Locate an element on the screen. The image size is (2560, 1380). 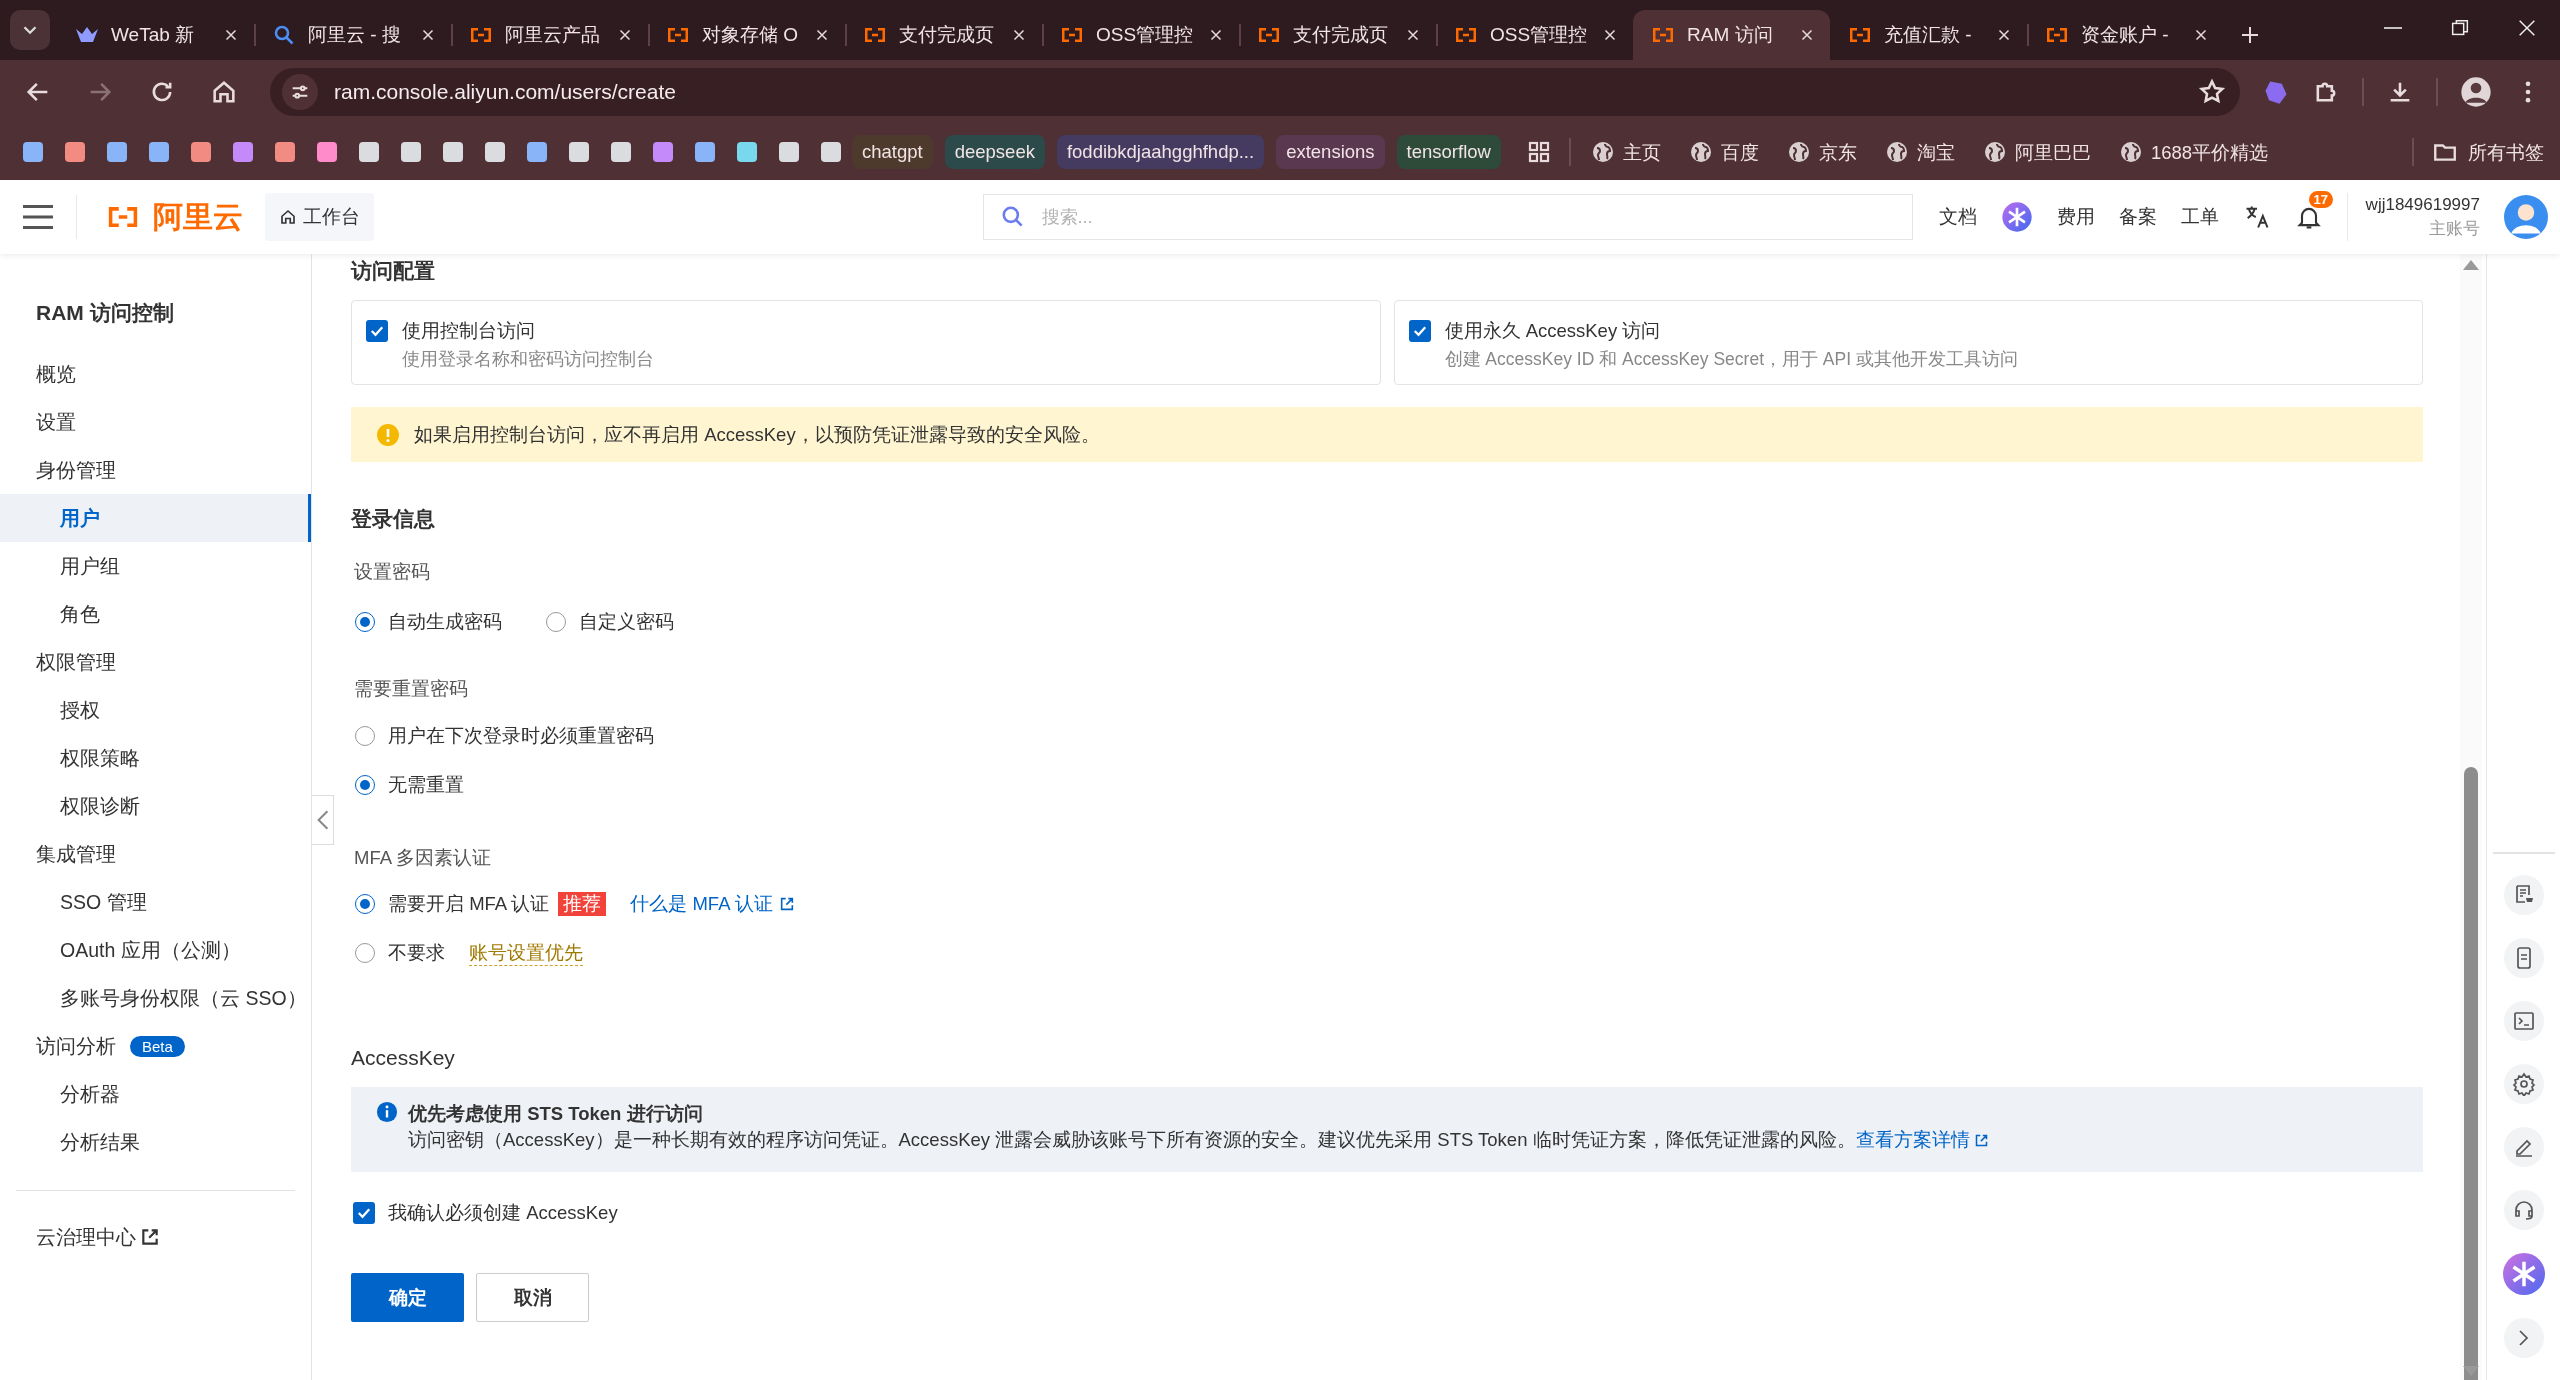
header-link: 工单 is located at coordinates (2199, 217).